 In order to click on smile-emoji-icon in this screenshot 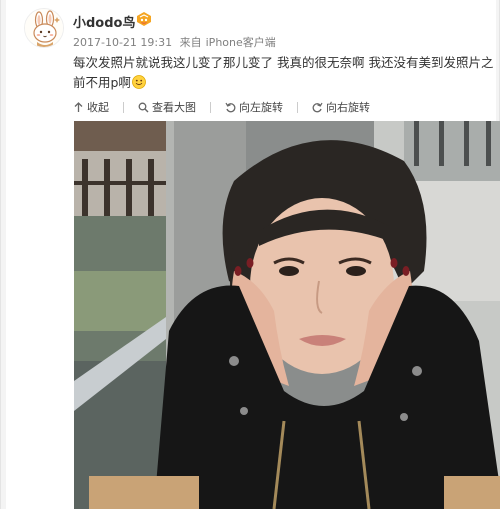, I will do `click(139, 82)`.